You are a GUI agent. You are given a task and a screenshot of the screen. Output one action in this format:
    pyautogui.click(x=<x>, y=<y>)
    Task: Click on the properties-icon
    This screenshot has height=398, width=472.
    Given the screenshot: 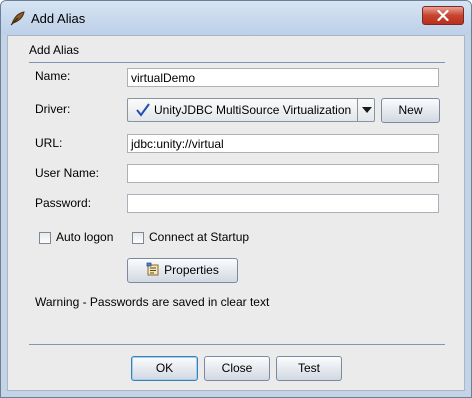 What is the action you would take?
    pyautogui.click(x=152, y=269)
    